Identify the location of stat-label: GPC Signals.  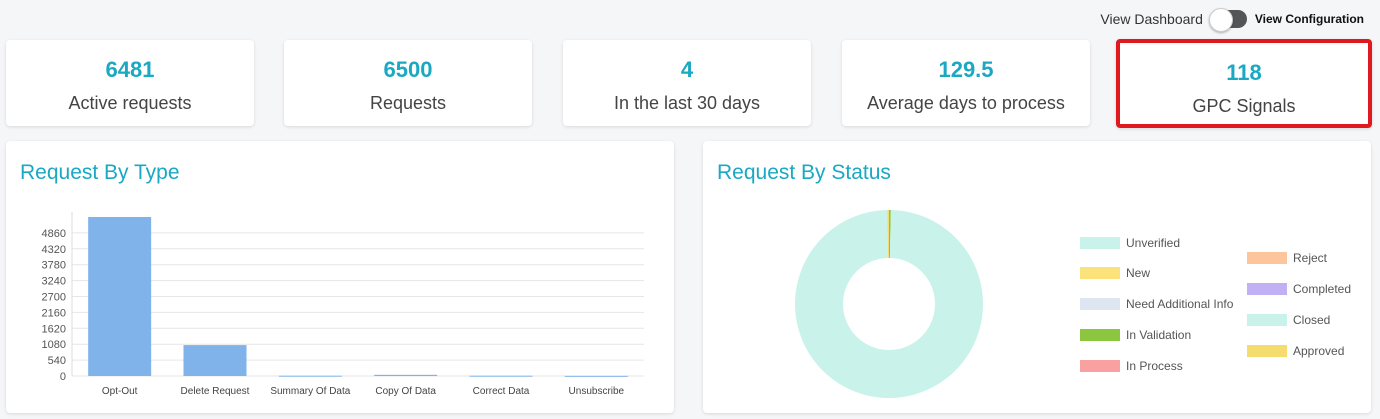
(1244, 106).